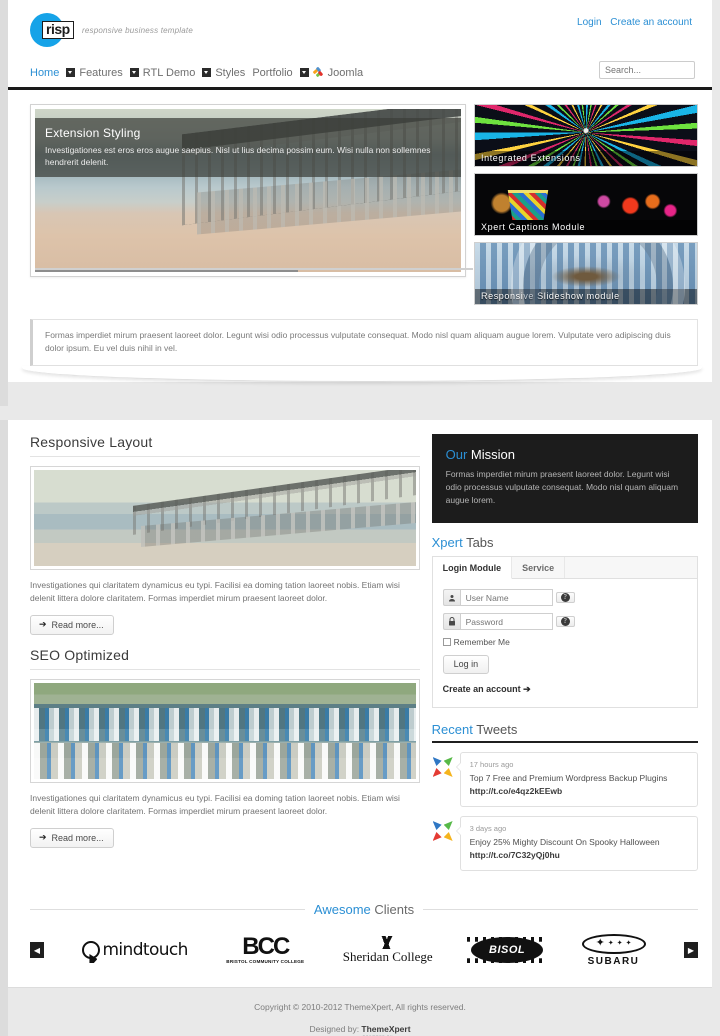 Image resolution: width=720 pixels, height=1036 pixels. What do you see at coordinates (91, 950) in the screenshot?
I see `mindtouch-face-icon` at bounding box center [91, 950].